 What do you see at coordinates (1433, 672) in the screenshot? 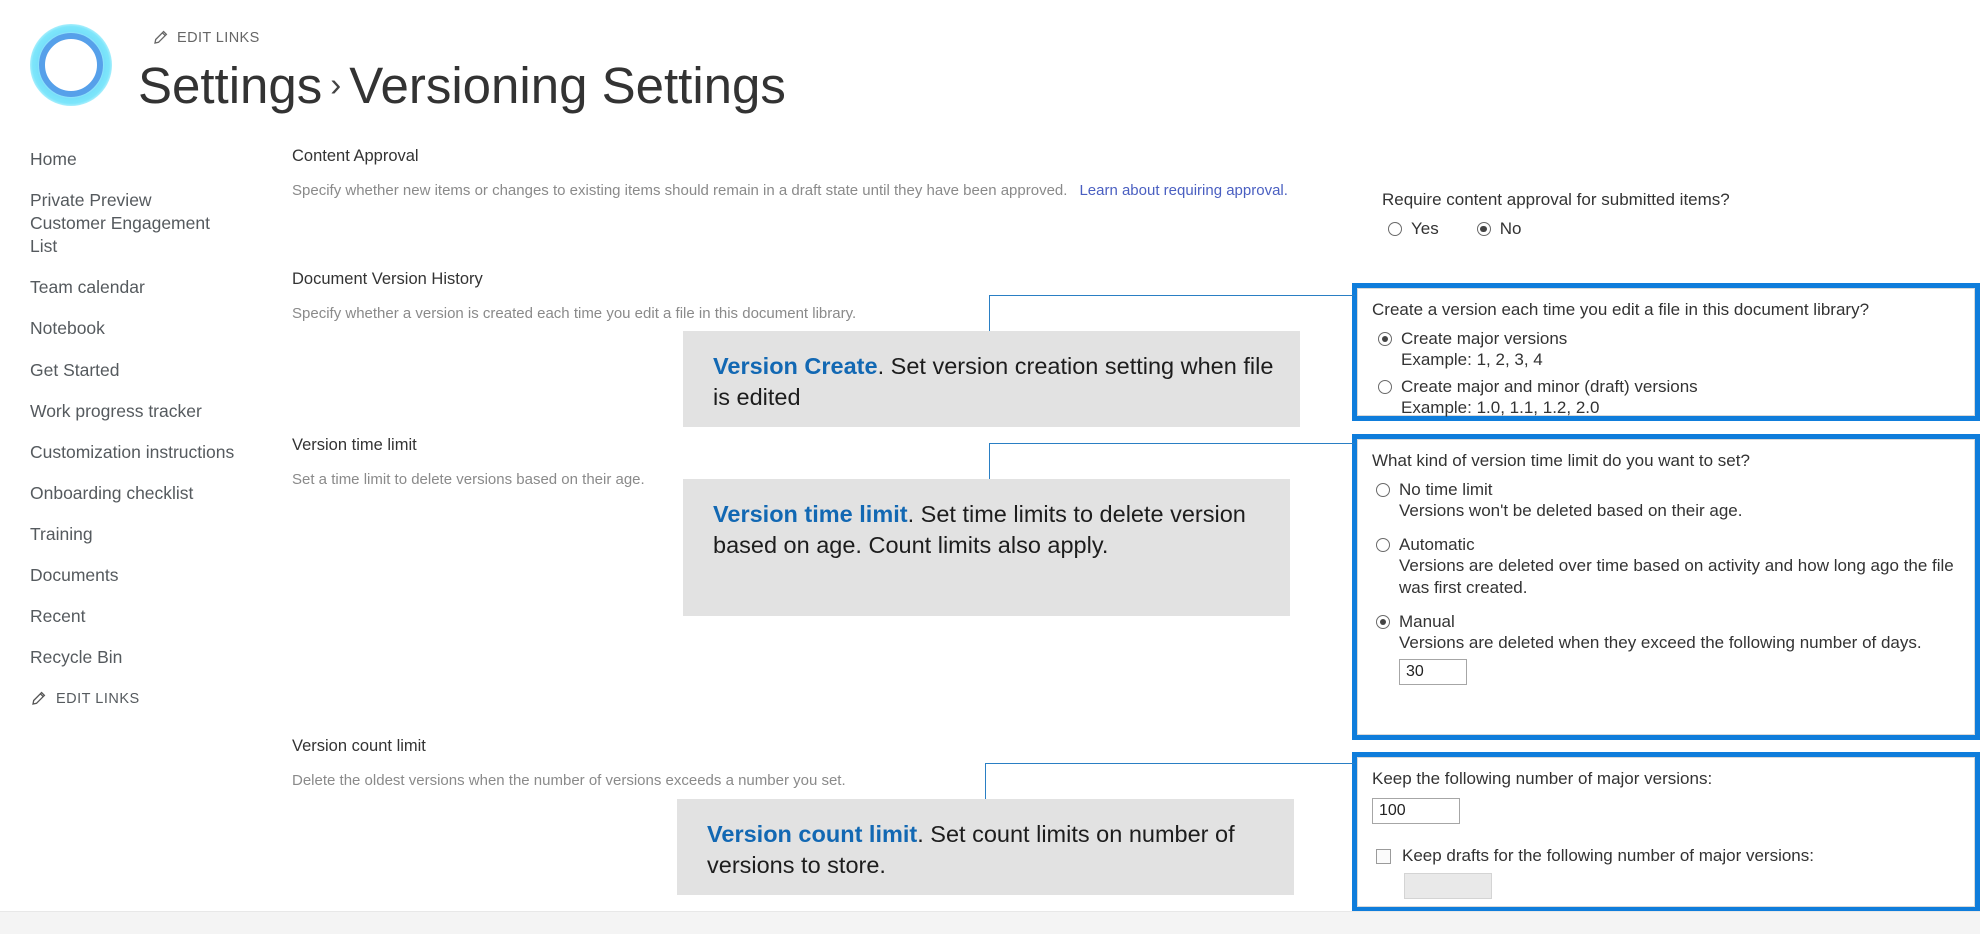
I see `manual-days-input` at bounding box center [1433, 672].